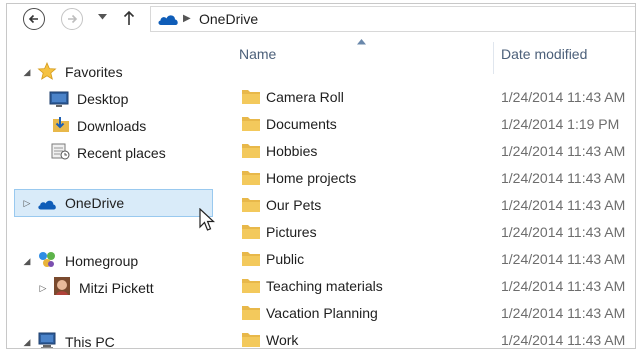 Image resolution: width=639 pixels, height=353 pixels. I want to click on forward-button, so click(72, 19).